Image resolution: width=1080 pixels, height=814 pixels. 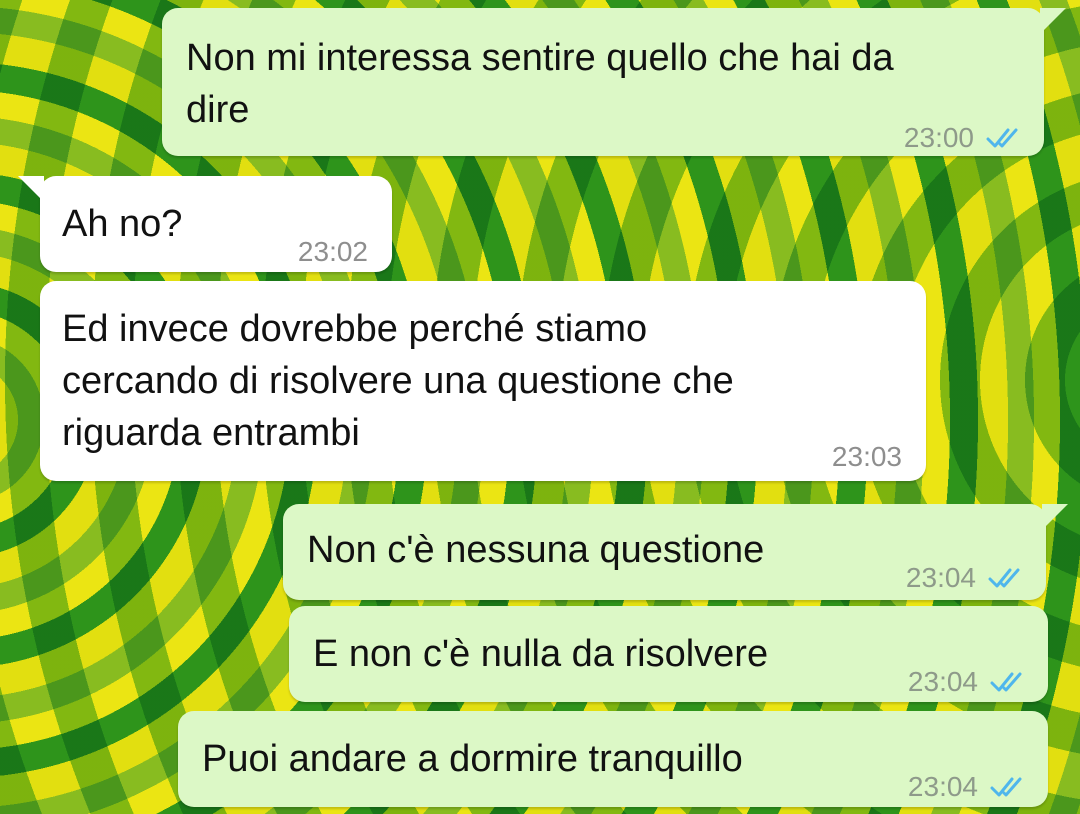 I want to click on message-time: 23:02, so click(x=332, y=251).